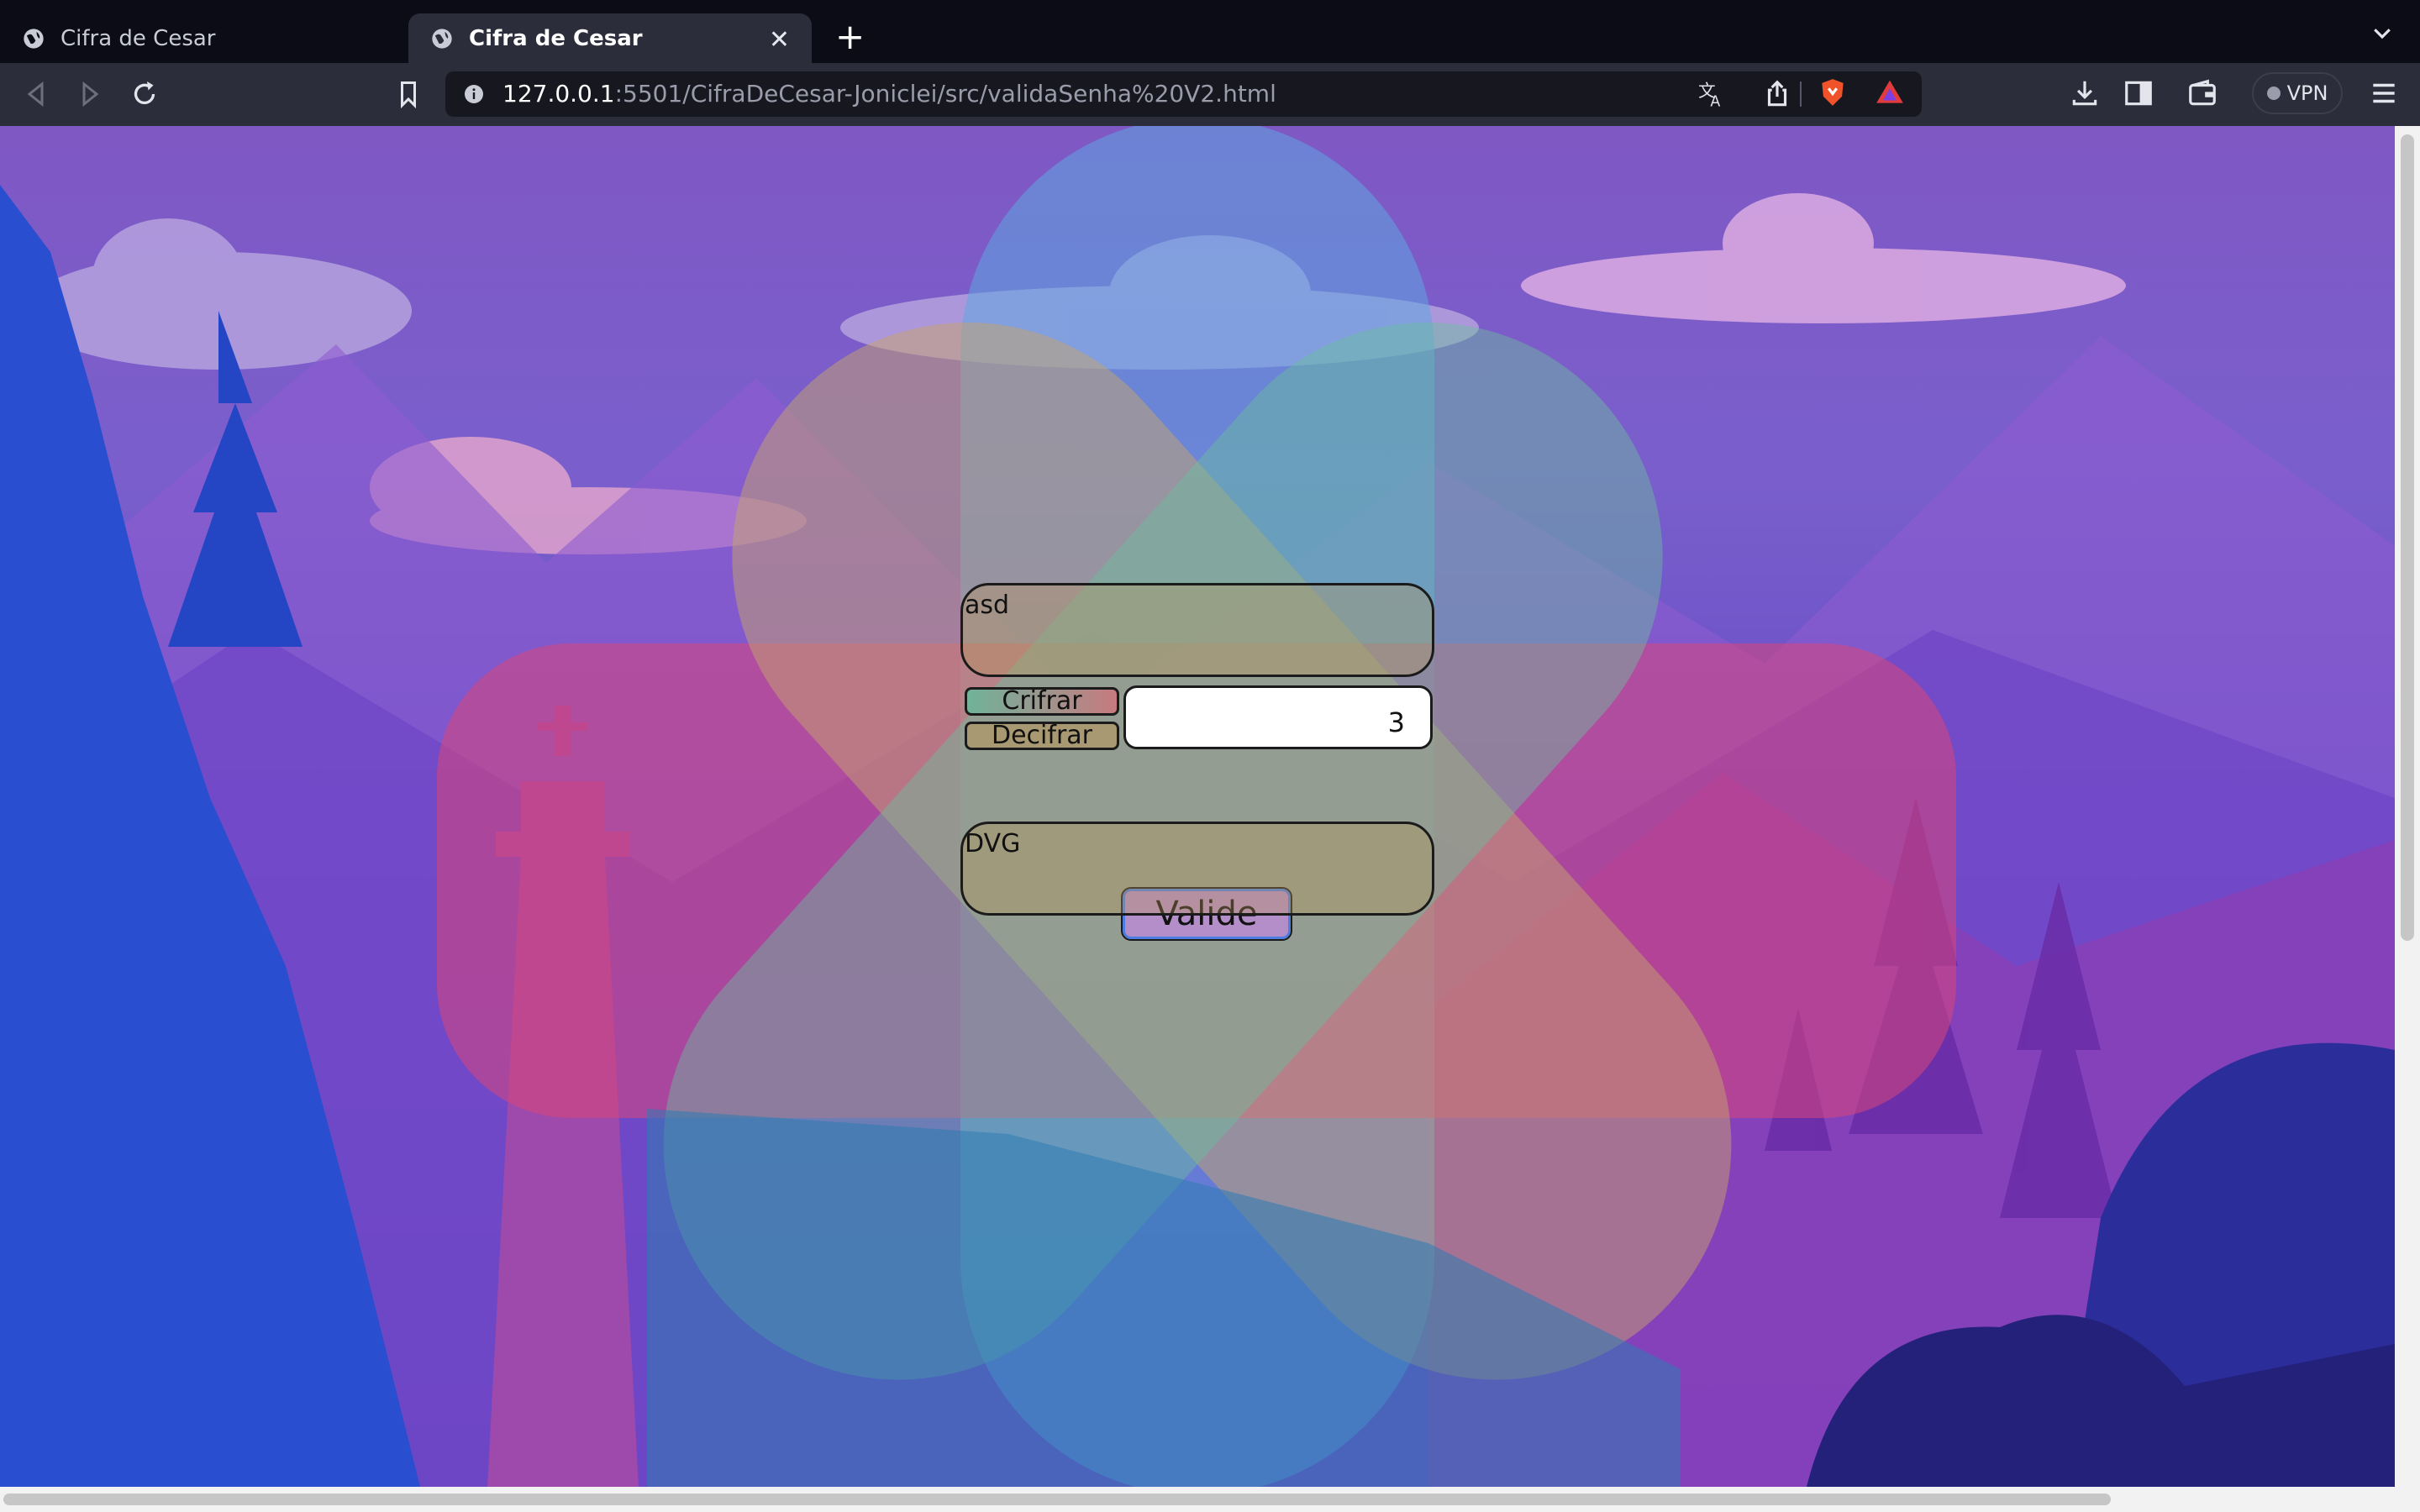 The height and width of the screenshot is (1512, 2420). I want to click on vpn-status-icon, so click(2273, 93).